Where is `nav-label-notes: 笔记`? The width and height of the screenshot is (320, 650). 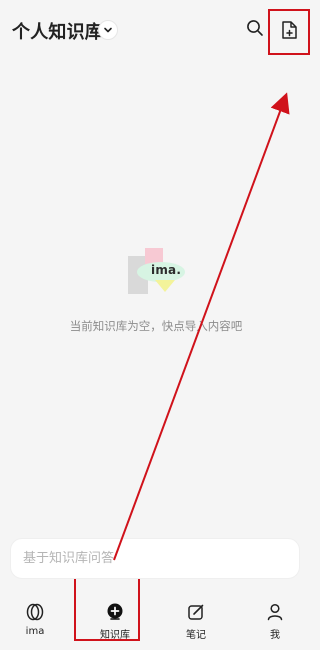
nav-label-notes: 笔记 is located at coordinates (196, 635).